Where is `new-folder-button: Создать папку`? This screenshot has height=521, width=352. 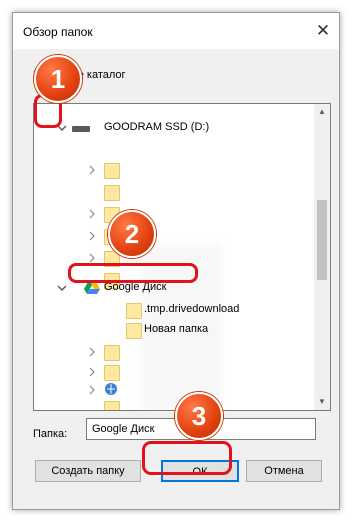 new-folder-button: Создать папку is located at coordinates (88, 471).